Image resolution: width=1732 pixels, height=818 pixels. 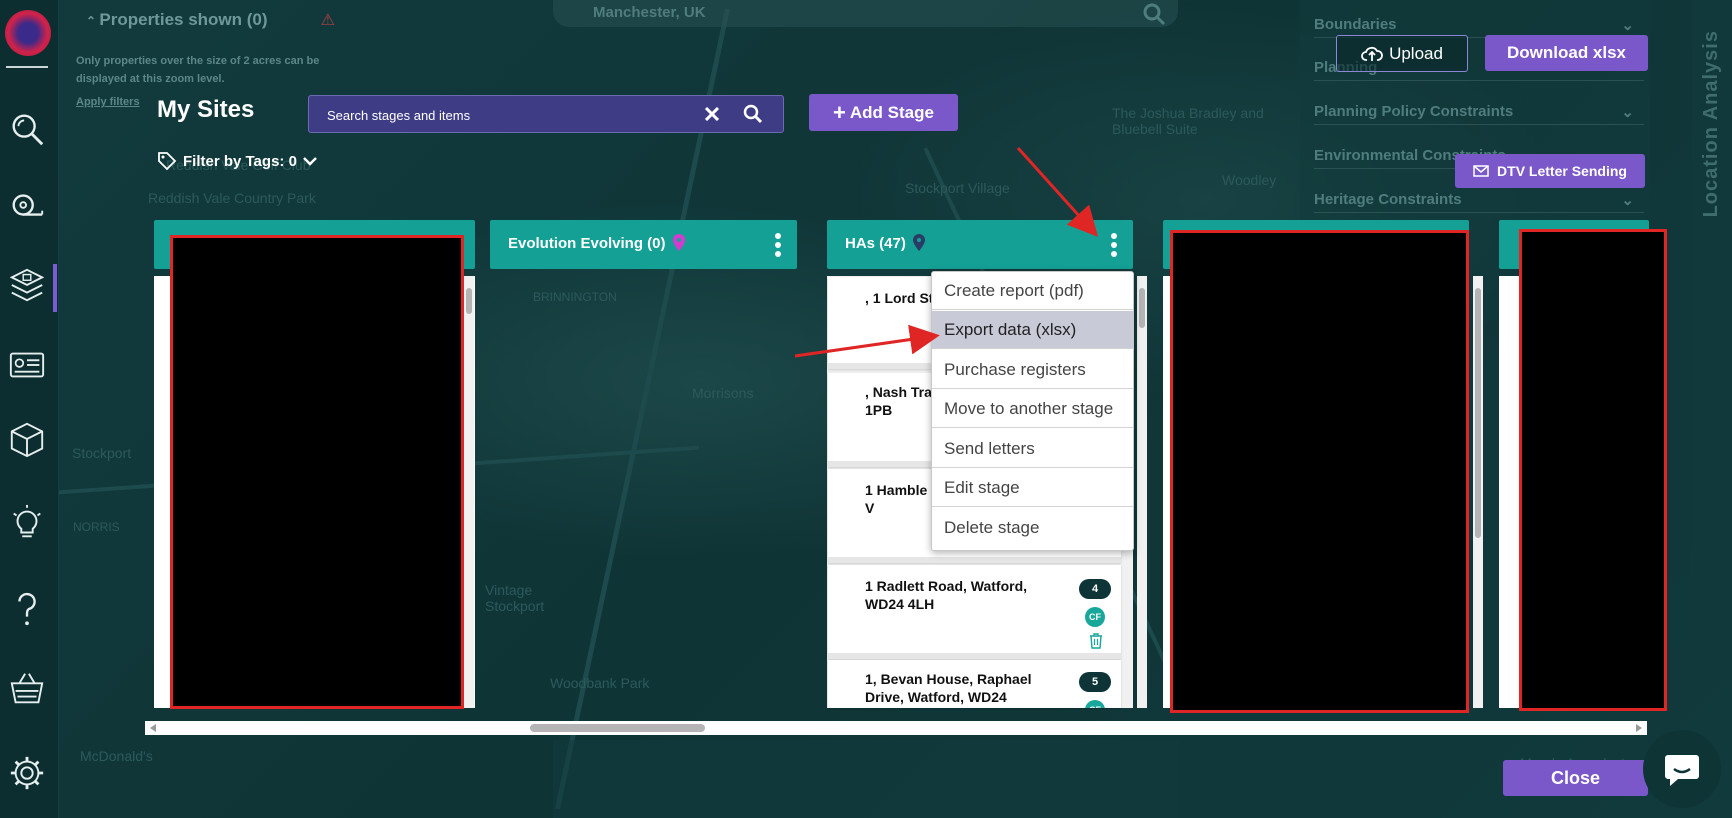 What do you see at coordinates (896, 728) in the screenshot?
I see `board-horizontal-scrollbar` at bounding box center [896, 728].